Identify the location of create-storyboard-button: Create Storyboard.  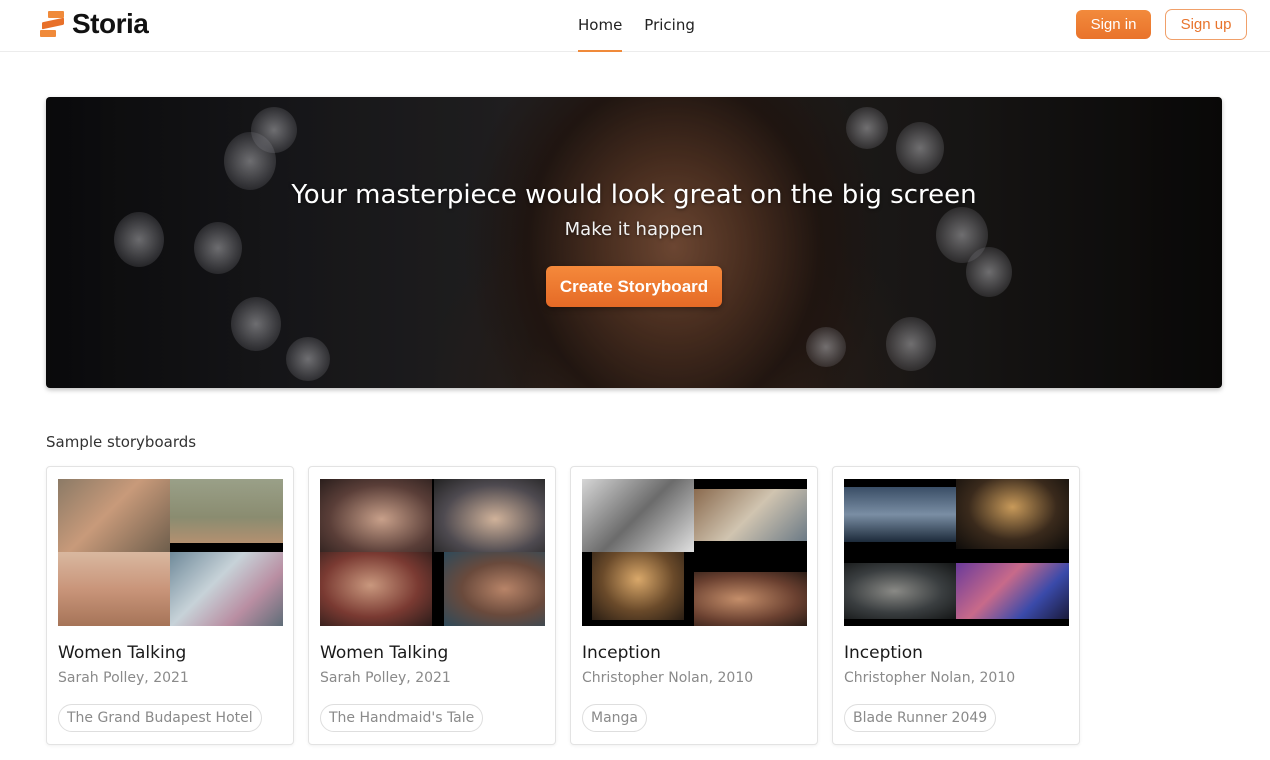
(634, 286).